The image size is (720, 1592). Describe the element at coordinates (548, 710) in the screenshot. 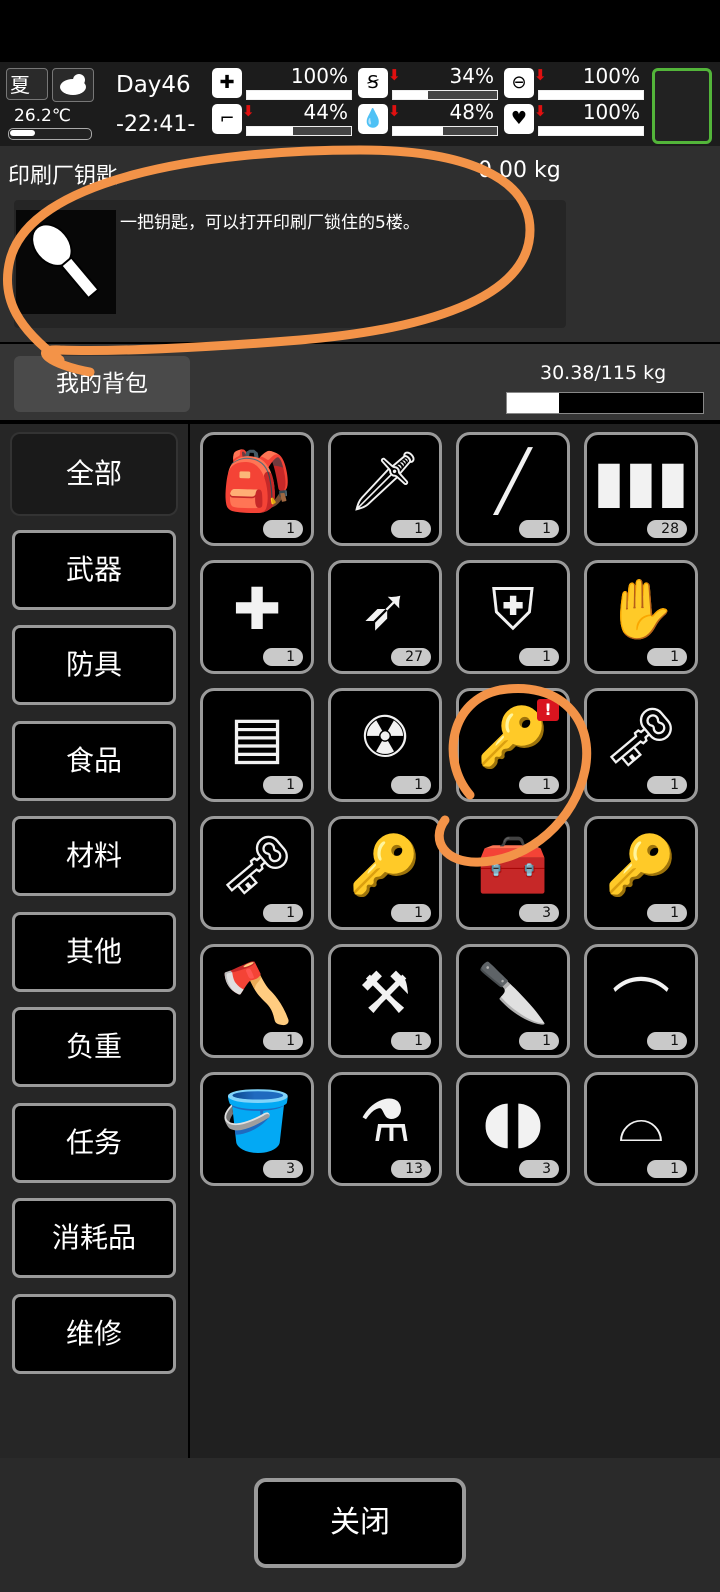

I see `alert-badge: !` at that location.